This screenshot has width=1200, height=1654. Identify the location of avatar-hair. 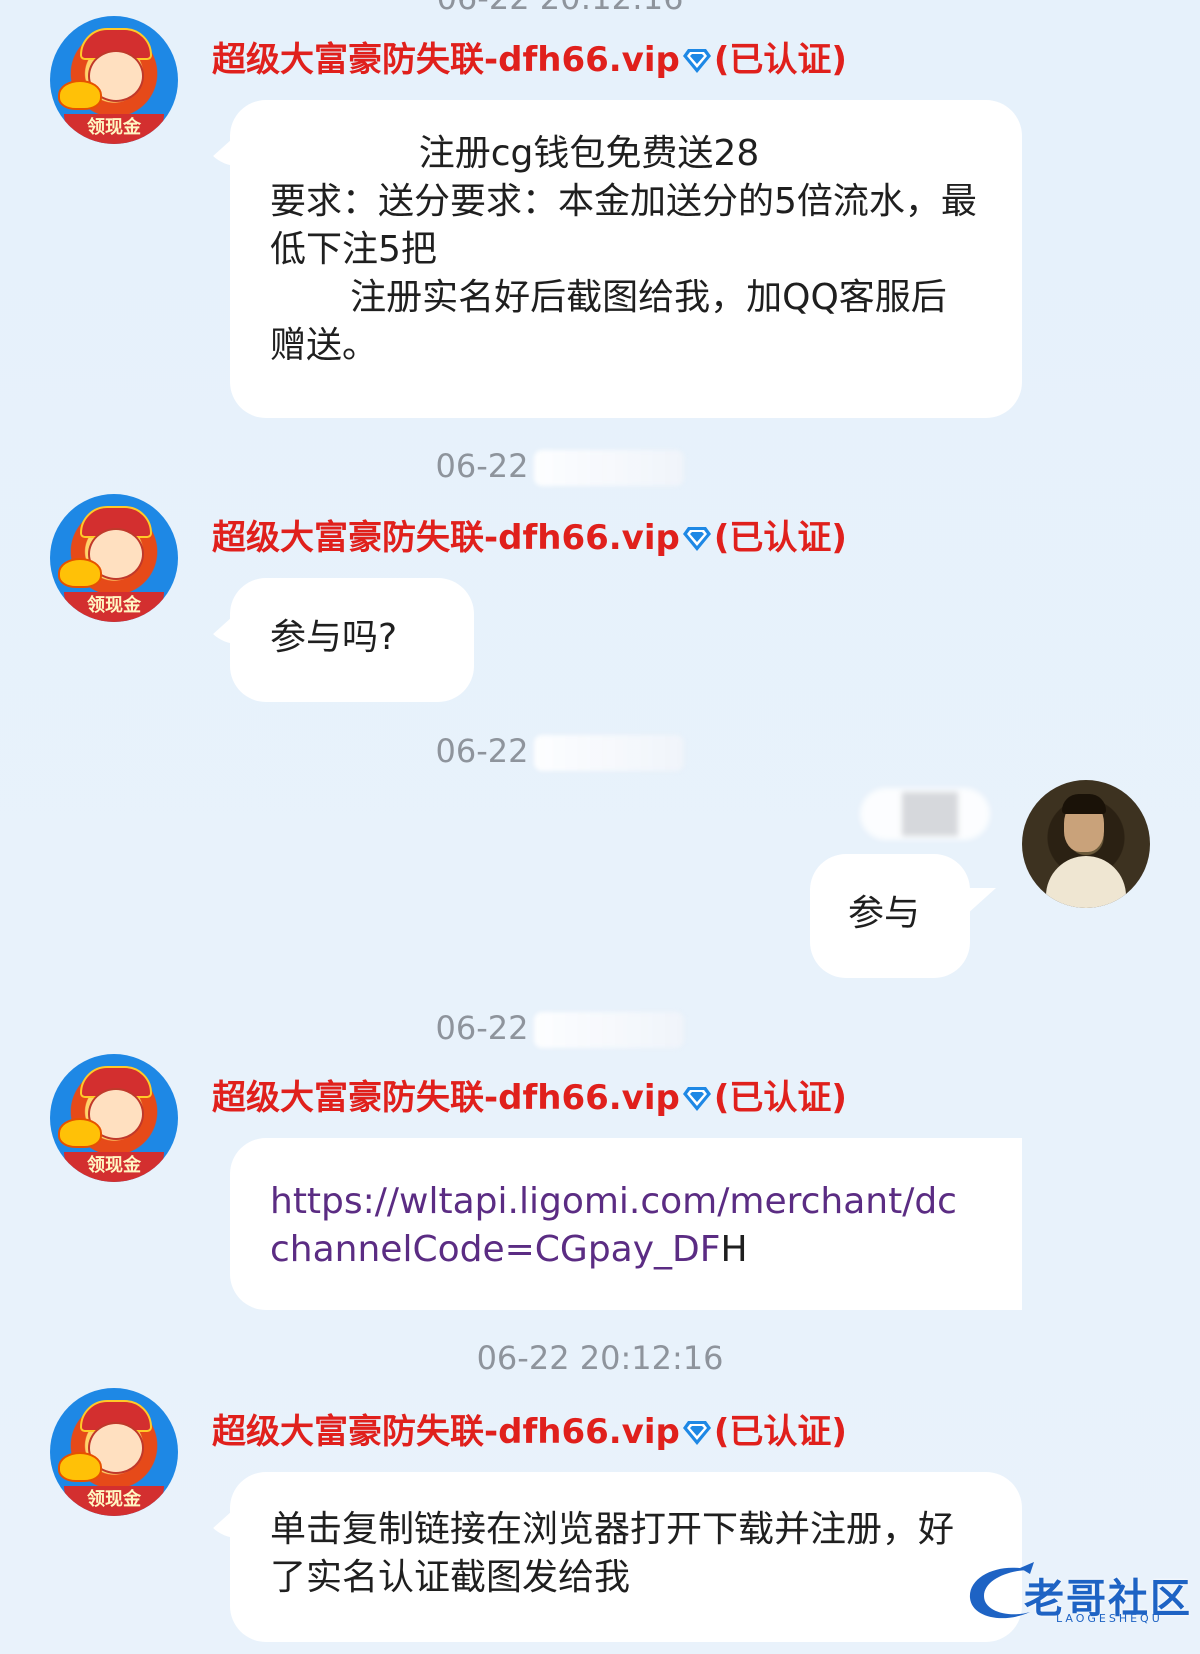
(1084, 804).